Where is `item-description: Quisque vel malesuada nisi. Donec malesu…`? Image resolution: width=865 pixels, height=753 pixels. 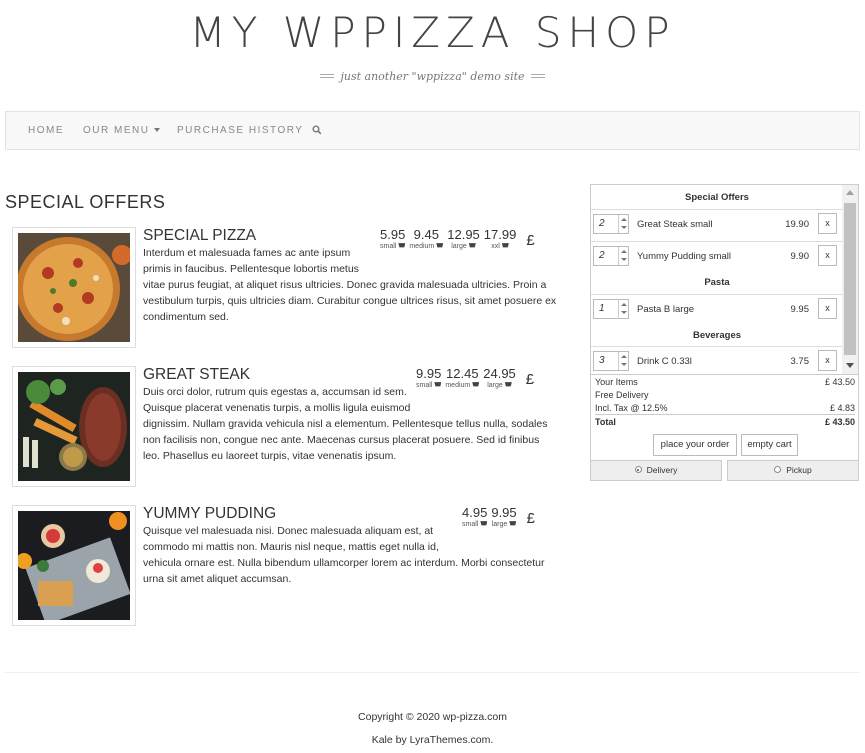 item-description: Quisque vel malesuada nisi. Donec malesu… is located at coordinates (352, 555).